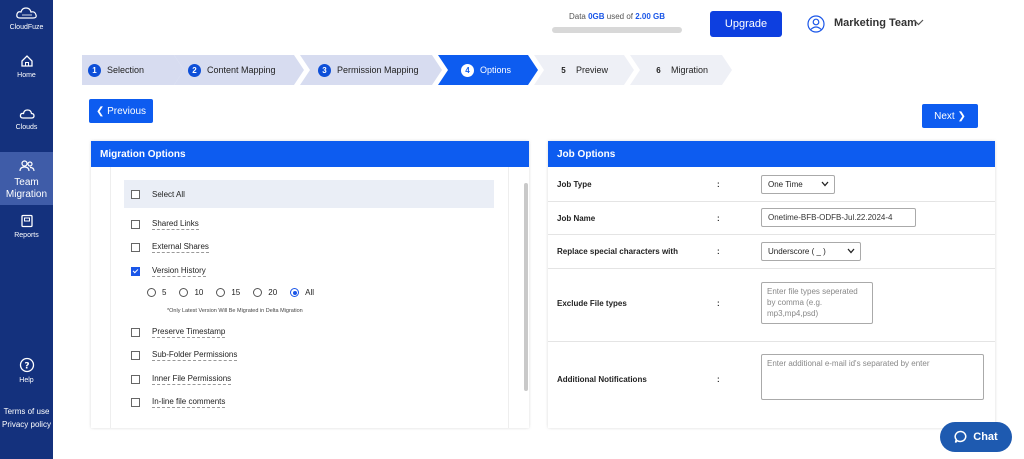  What do you see at coordinates (576, 218) in the screenshot?
I see `job-name-label: Job Name` at bounding box center [576, 218].